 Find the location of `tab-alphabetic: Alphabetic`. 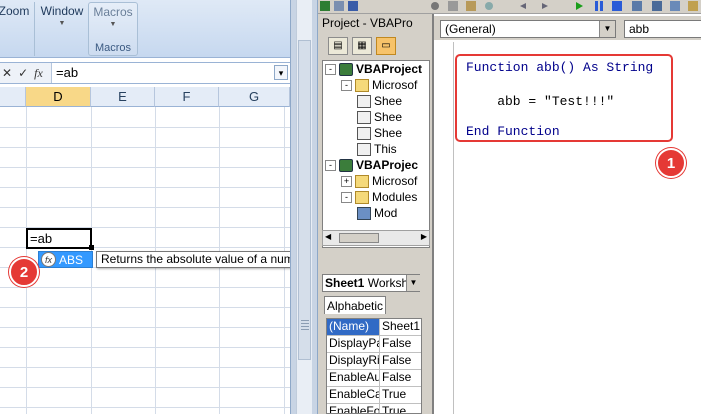

tab-alphabetic: Alphabetic is located at coordinates (355, 305).